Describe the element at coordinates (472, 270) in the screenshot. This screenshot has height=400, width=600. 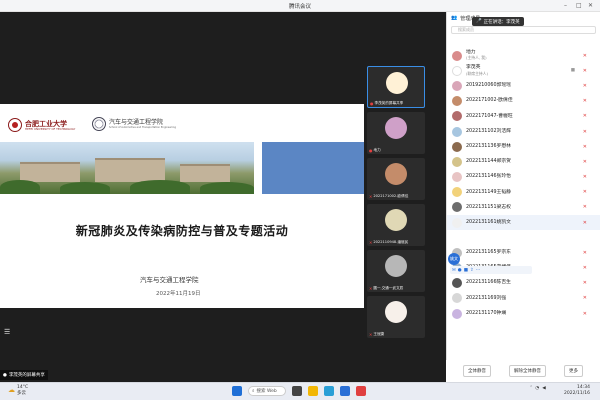
I see `share-icon: ⇪` at that location.